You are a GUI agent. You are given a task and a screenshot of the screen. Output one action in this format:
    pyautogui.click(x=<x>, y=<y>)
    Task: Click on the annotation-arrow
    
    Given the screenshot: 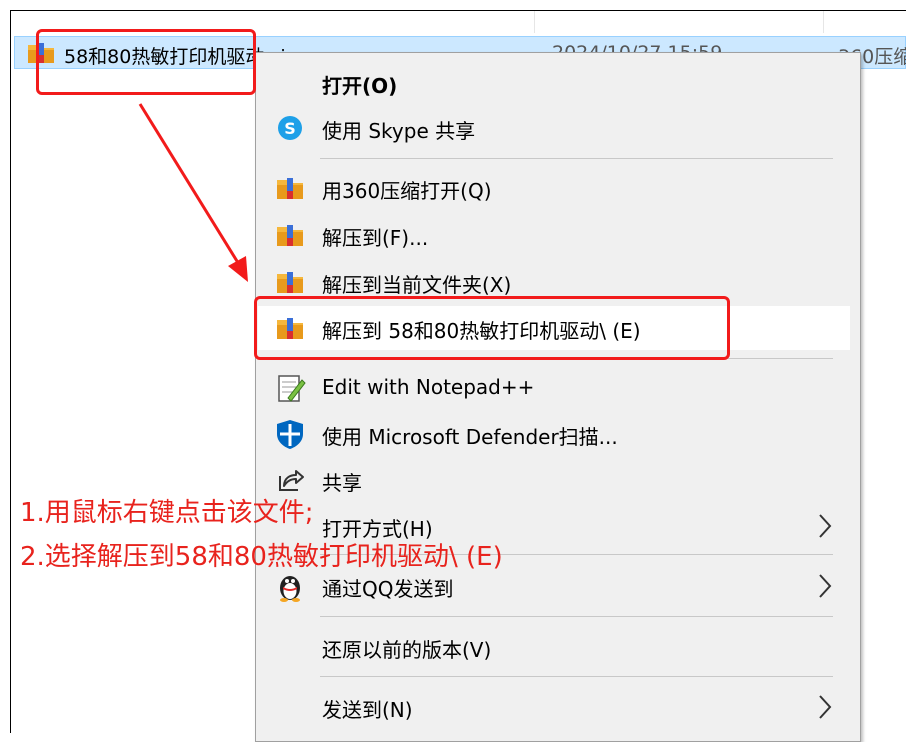 What is the action you would take?
    pyautogui.click(x=193, y=192)
    